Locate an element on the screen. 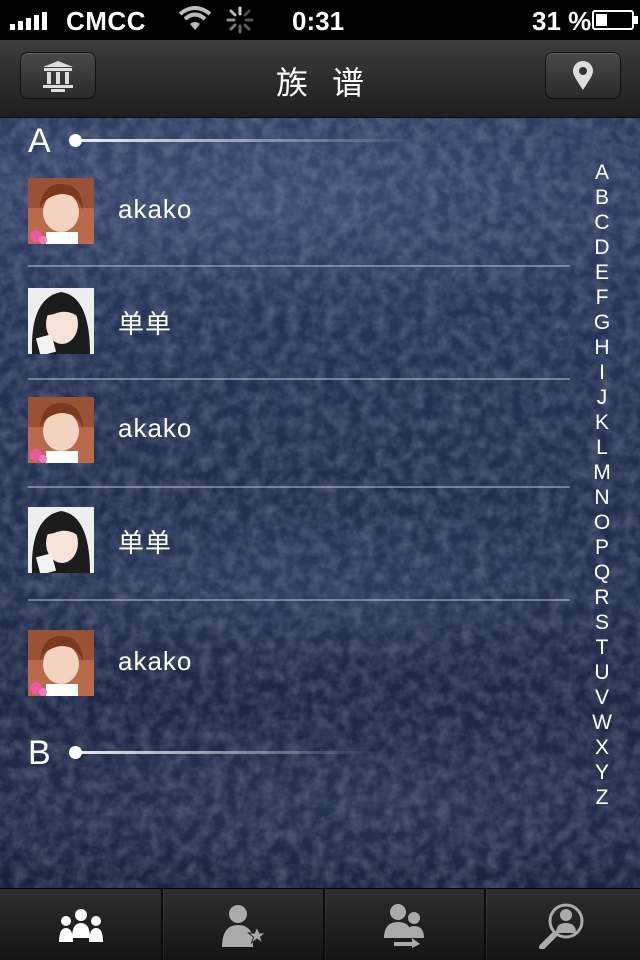 The width and height of the screenshot is (640, 960). index-letter: F is located at coordinates (602, 297).